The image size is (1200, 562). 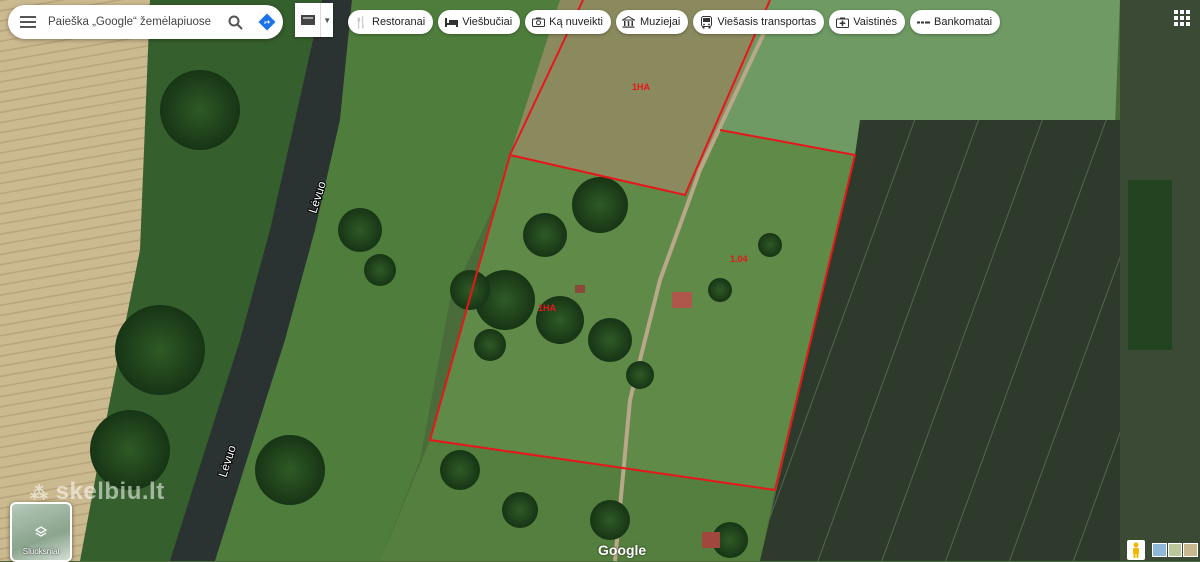 I want to click on chevron-down-icon: ▼, so click(x=326, y=20).